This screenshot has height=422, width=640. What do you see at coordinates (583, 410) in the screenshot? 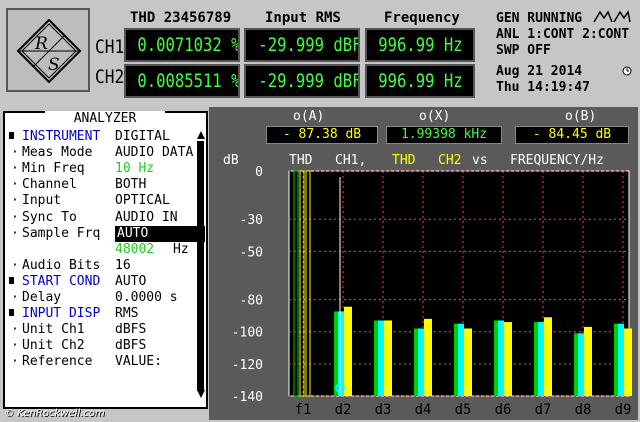
I see `x-tick-label: d8` at bounding box center [583, 410].